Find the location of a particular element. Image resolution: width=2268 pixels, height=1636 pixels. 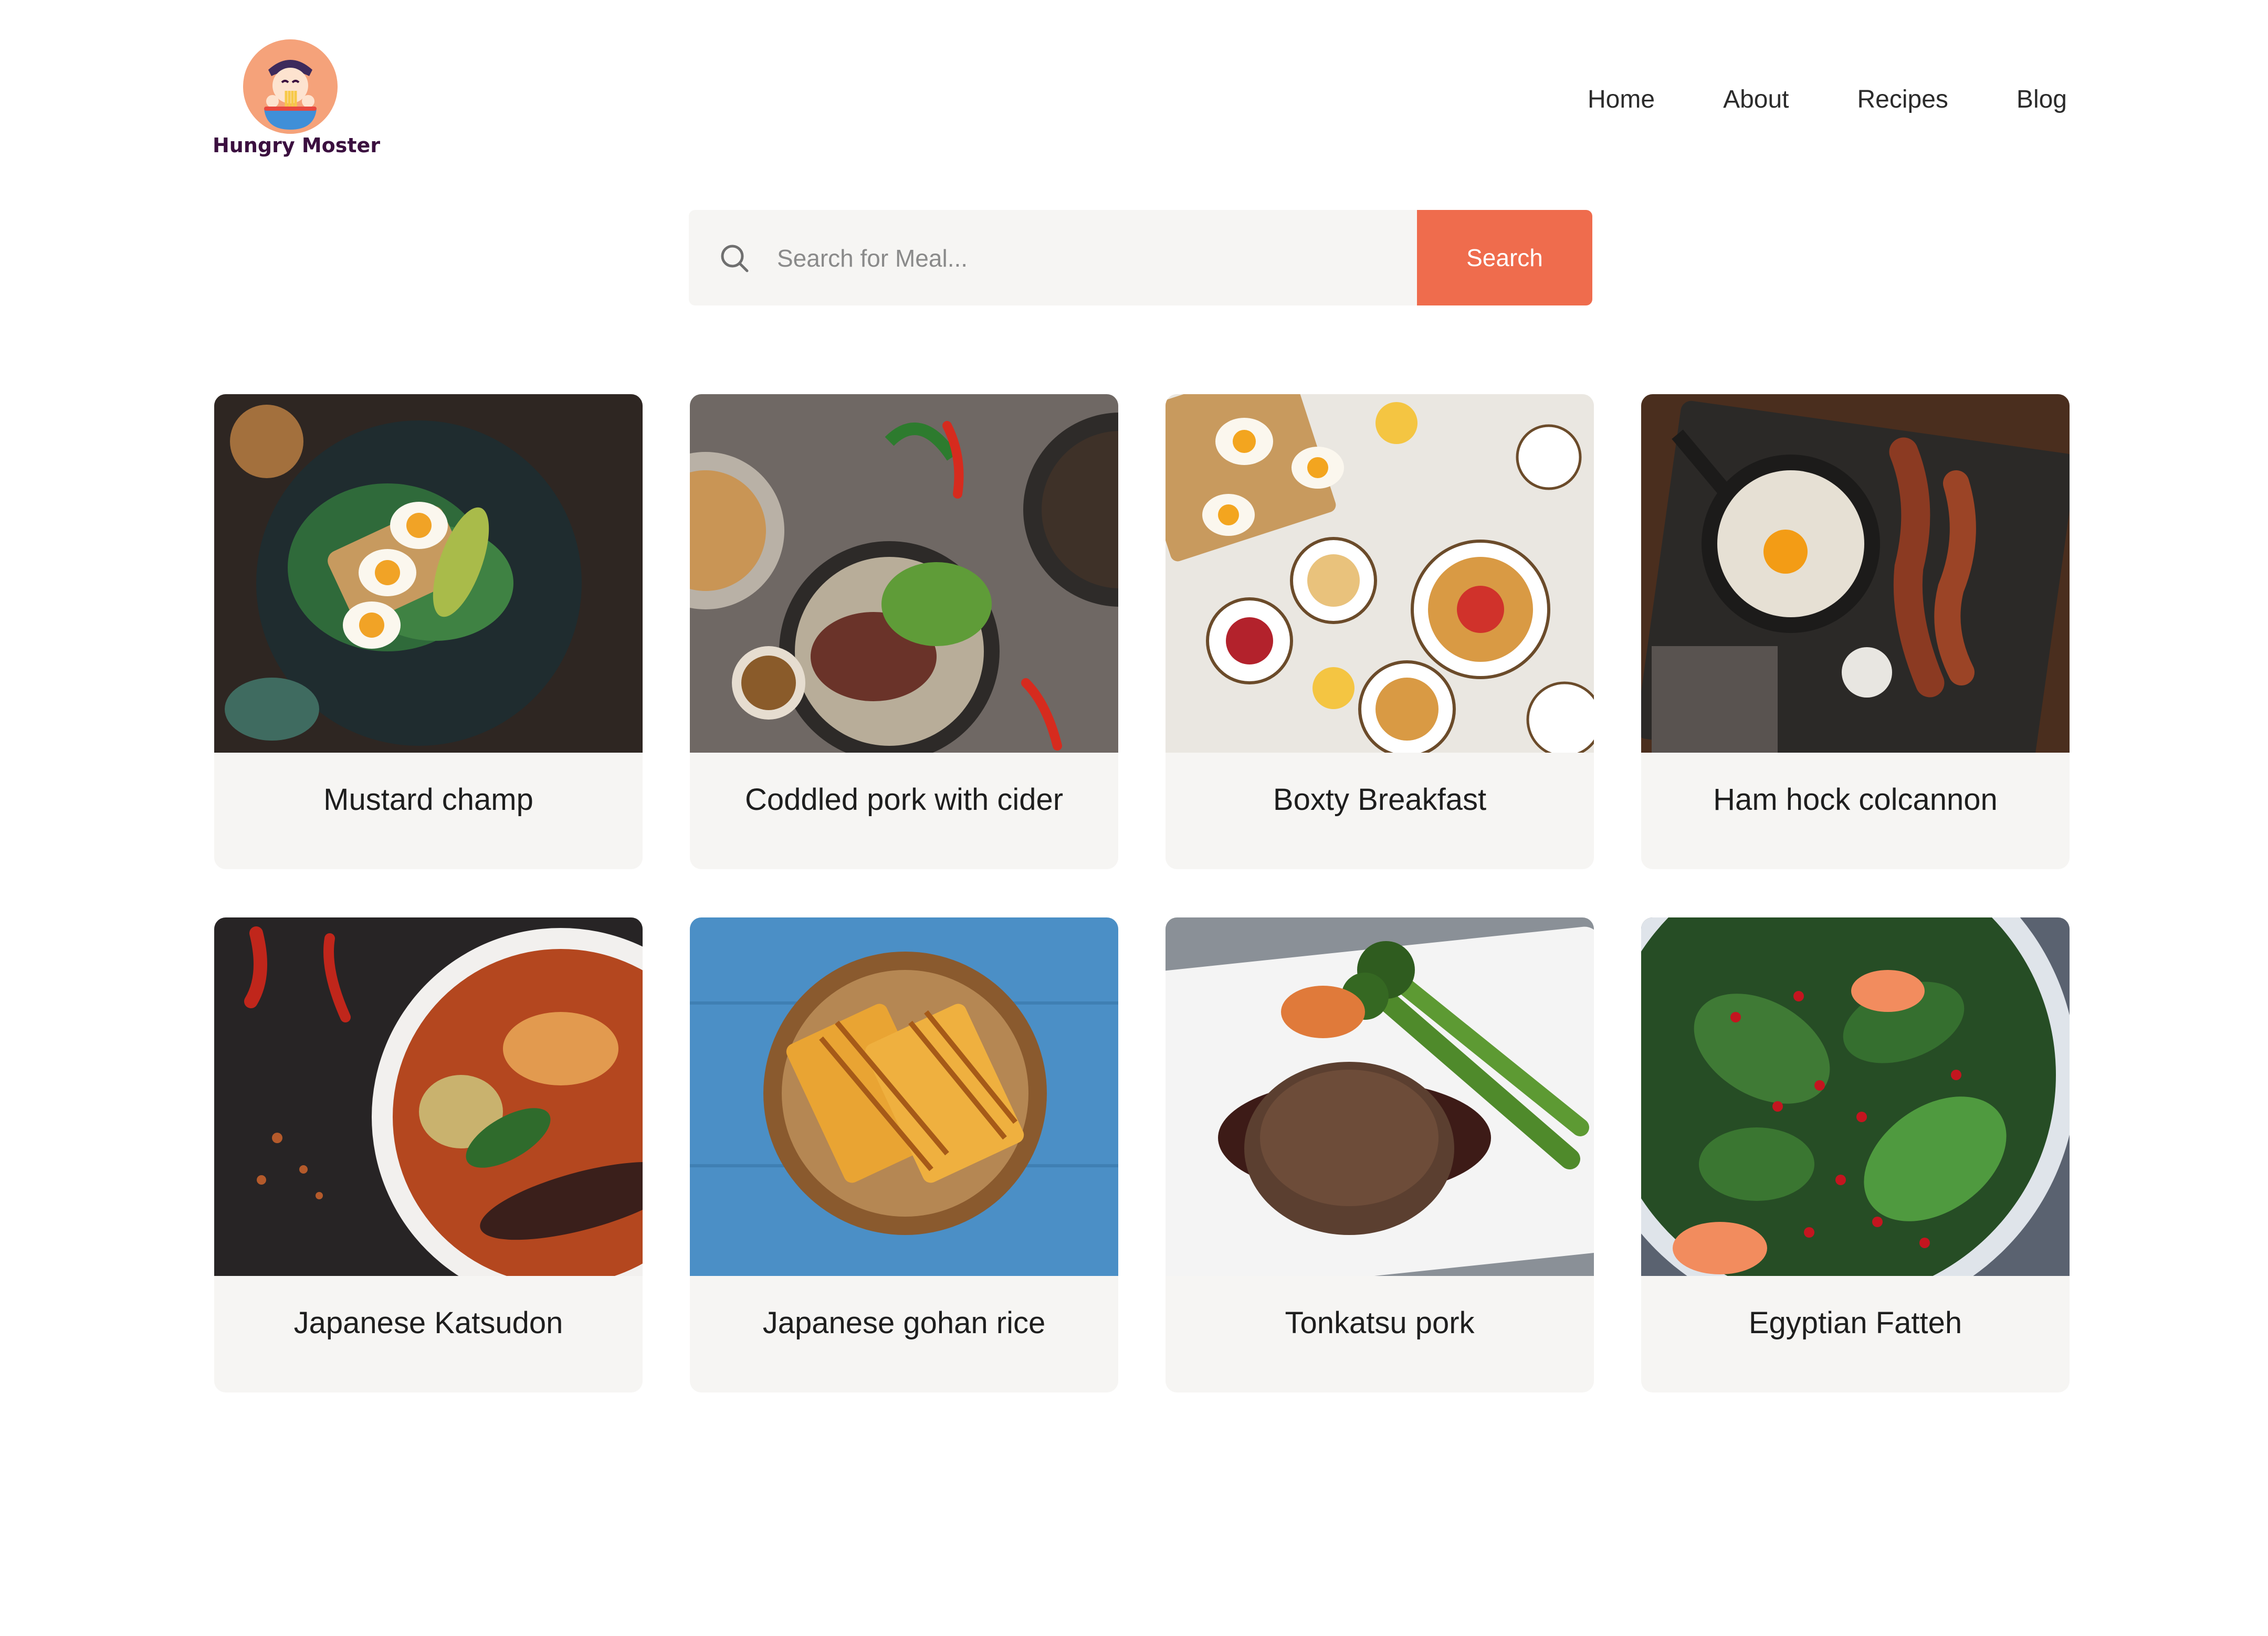

meal-card: Tonkatsu pork is located at coordinates (1380, 1154).